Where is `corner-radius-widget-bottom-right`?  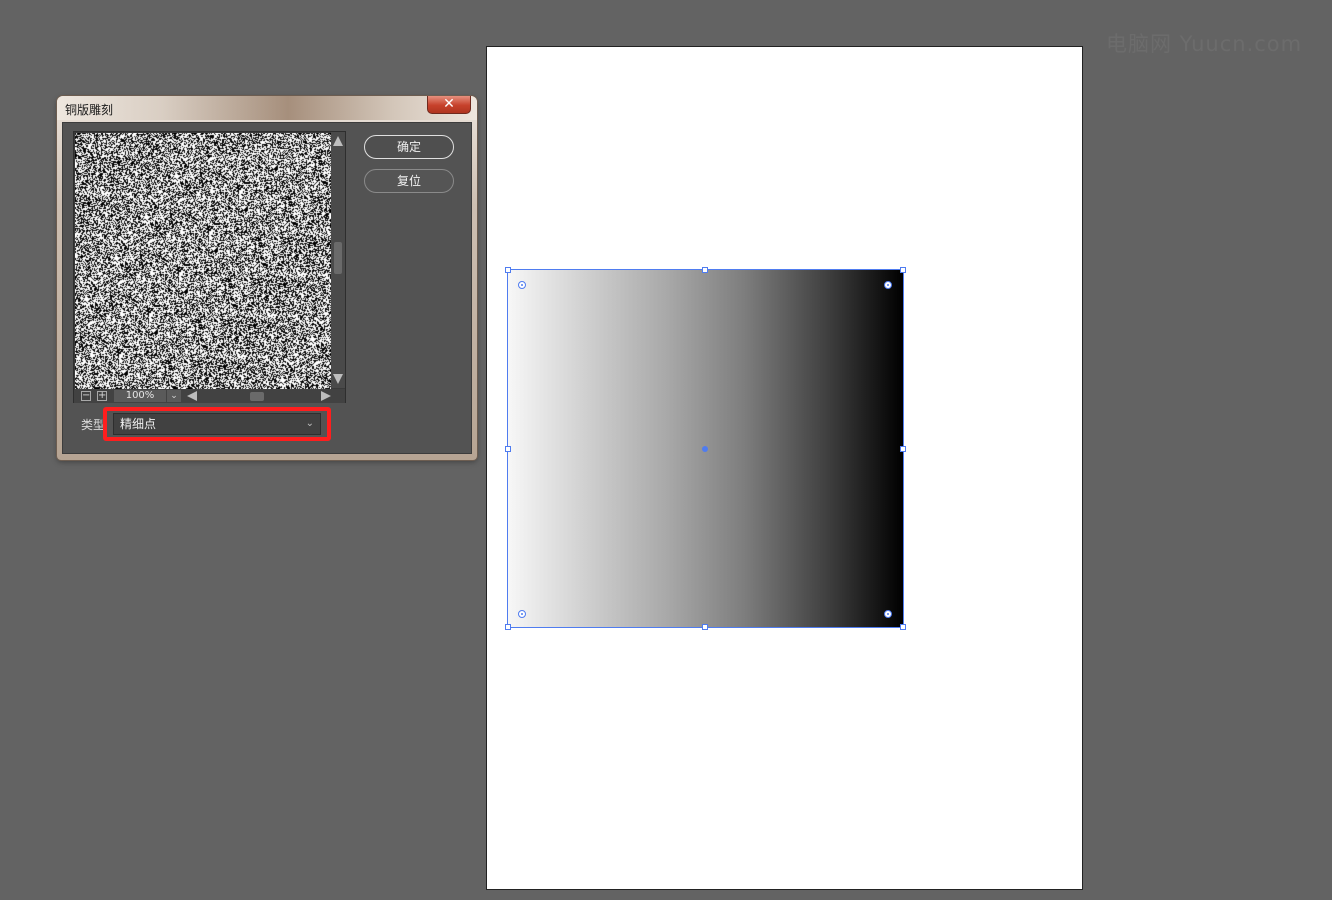 corner-radius-widget-bottom-right is located at coordinates (888, 614).